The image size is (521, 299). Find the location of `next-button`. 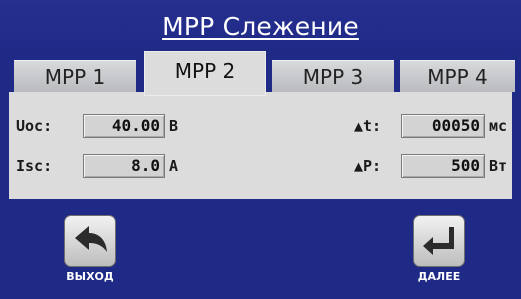

next-button is located at coordinates (439, 241).